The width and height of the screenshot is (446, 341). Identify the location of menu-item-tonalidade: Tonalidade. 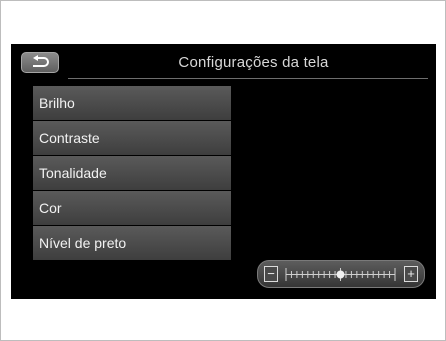
(132, 173).